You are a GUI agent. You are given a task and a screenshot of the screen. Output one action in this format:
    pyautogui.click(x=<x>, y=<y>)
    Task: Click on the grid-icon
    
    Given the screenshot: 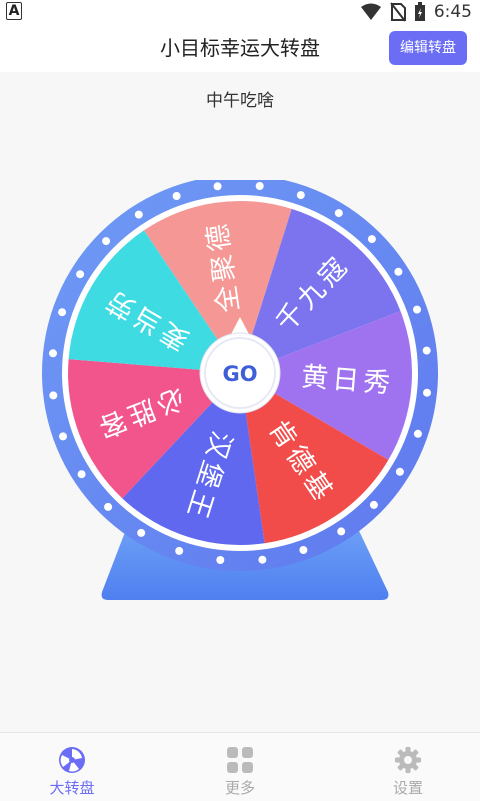 What is the action you would take?
    pyautogui.click(x=240, y=760)
    